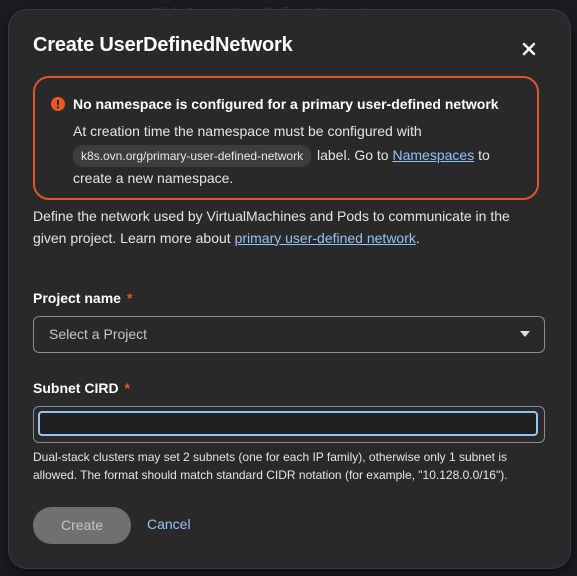 This screenshot has height=576, width=577. I want to click on alert-body-mid: label. Go to, so click(353, 154).